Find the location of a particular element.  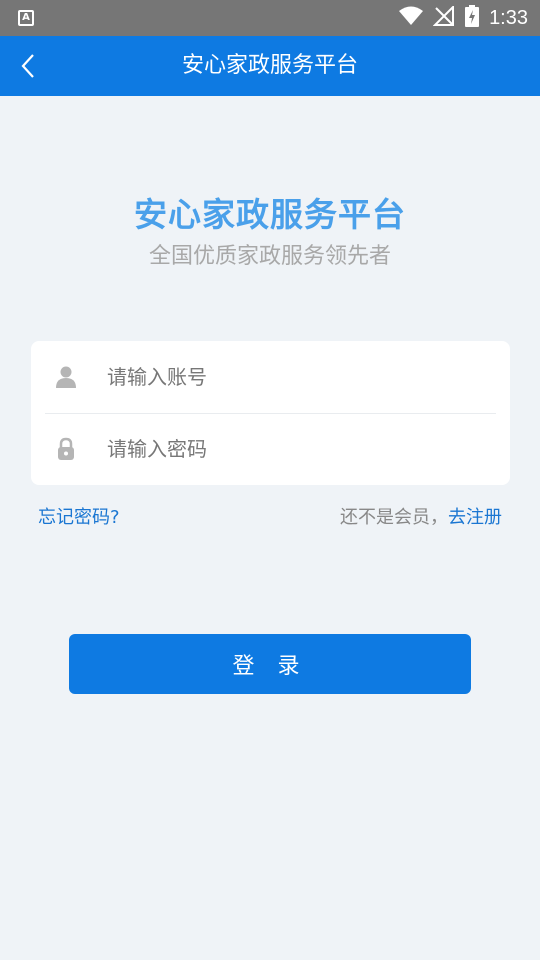

login-card is located at coordinates (270, 413).